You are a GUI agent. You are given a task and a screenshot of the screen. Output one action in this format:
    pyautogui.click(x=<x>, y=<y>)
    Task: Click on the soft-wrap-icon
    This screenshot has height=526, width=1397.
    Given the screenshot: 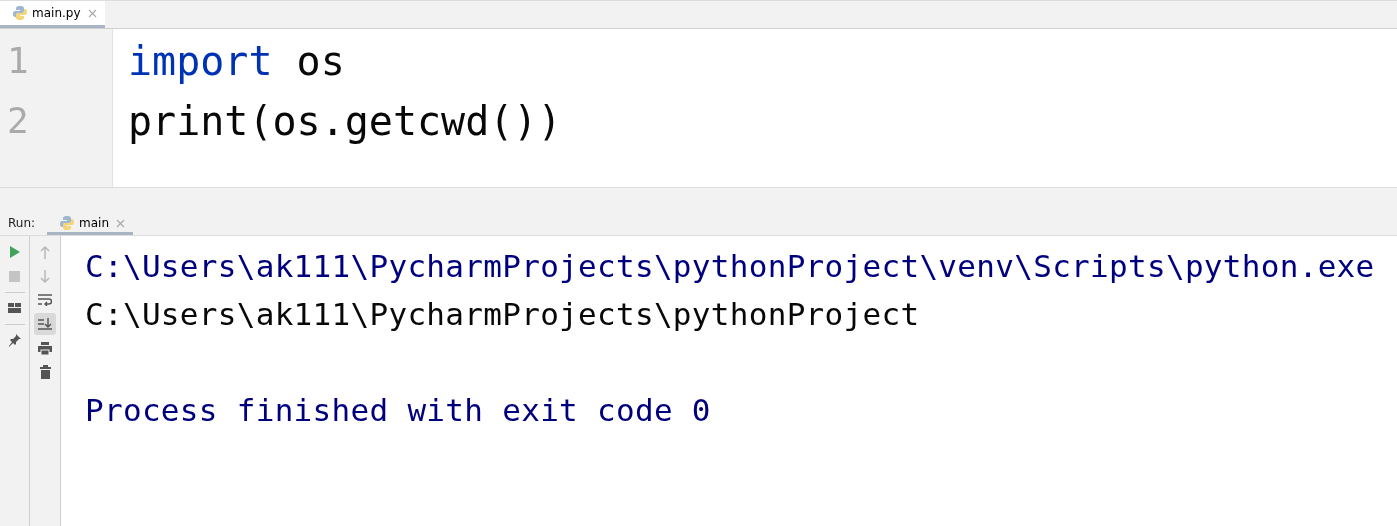 What is the action you would take?
    pyautogui.click(x=45, y=300)
    